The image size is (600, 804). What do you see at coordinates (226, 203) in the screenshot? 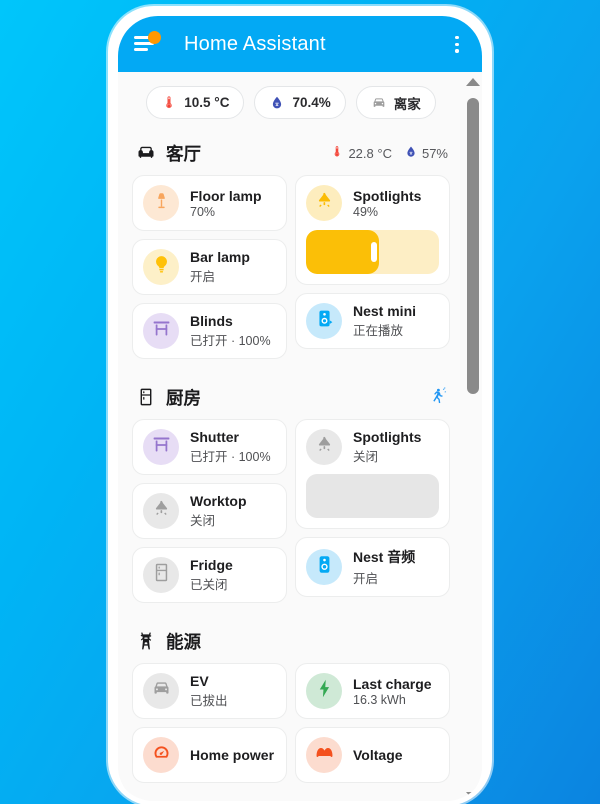
I see `tile-text: Floor lamp 70%` at bounding box center [226, 203].